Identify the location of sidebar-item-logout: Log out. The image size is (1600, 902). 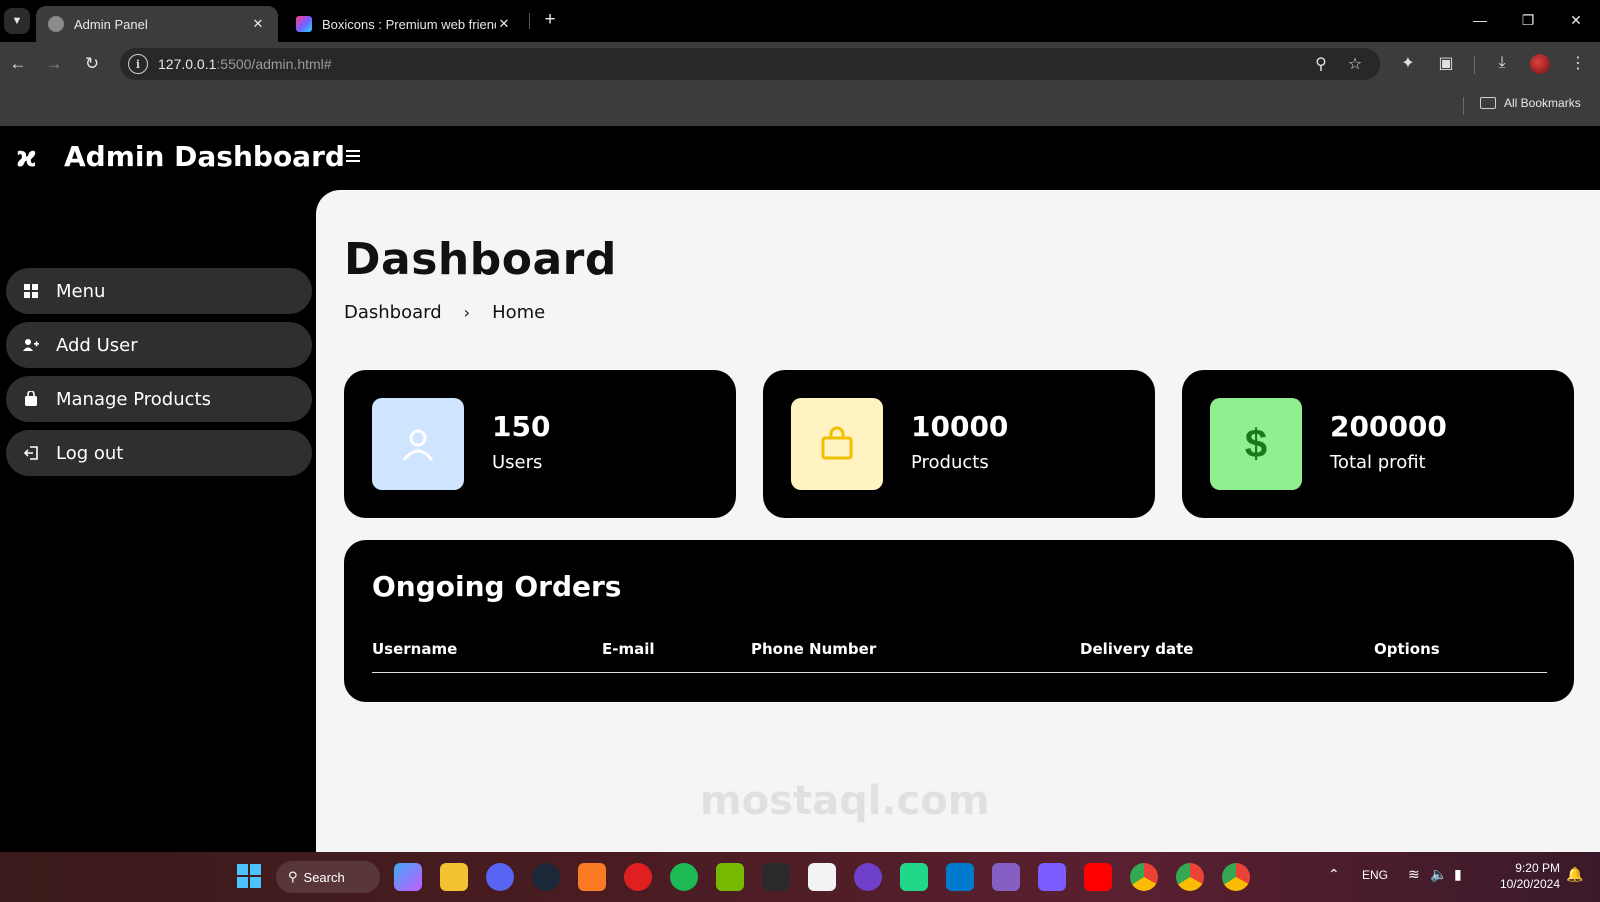
(159, 453).